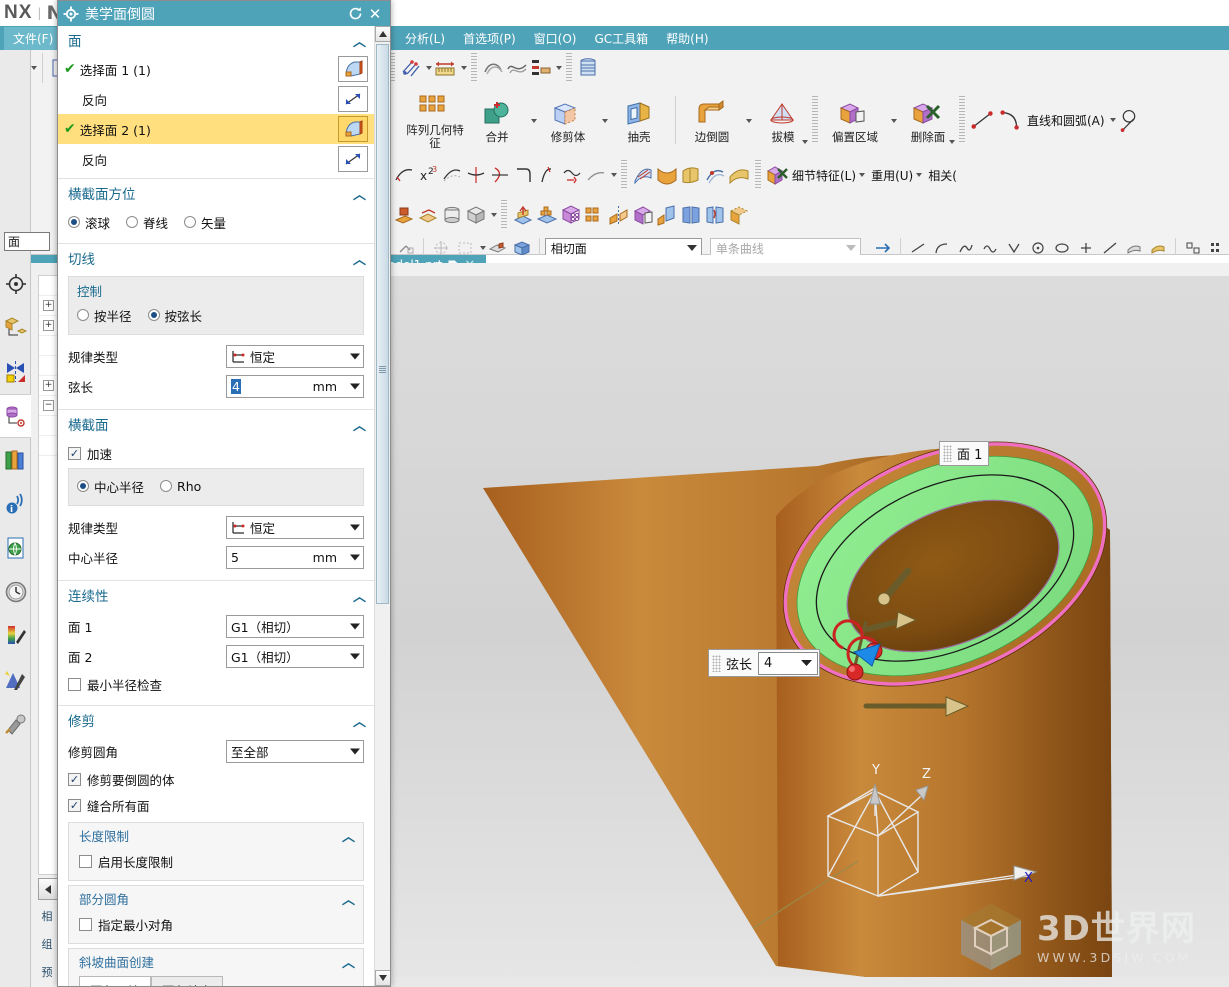 Image resolution: width=1229 pixels, height=987 pixels. Describe the element at coordinates (524, 175) in the screenshot. I see `curve-fillet-icon` at that location.